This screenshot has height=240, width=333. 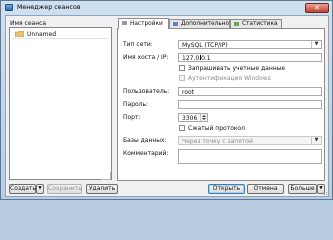 What do you see at coordinates (237, 68) in the screenshot?
I see `prompt-credentials-label: Запрашивать учетные данные` at bounding box center [237, 68].